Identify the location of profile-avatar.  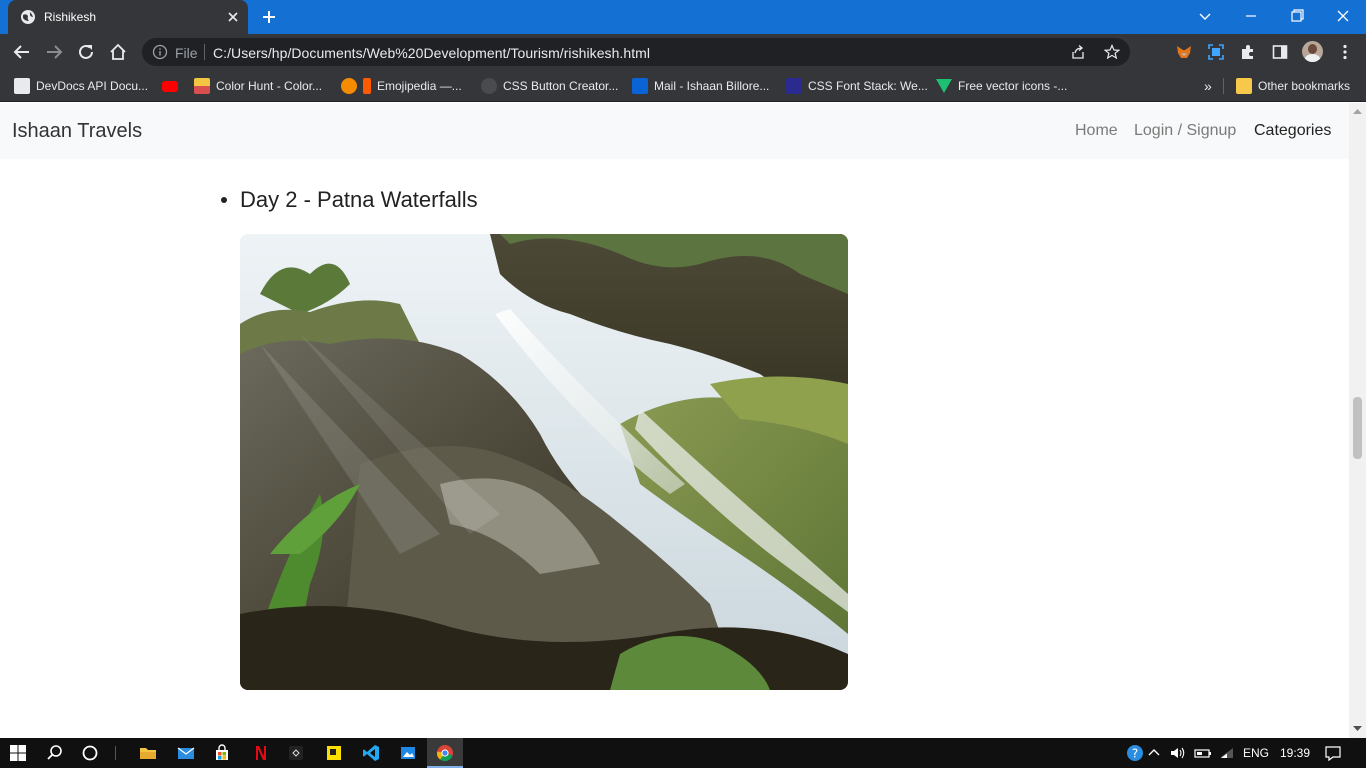
(1312, 51).